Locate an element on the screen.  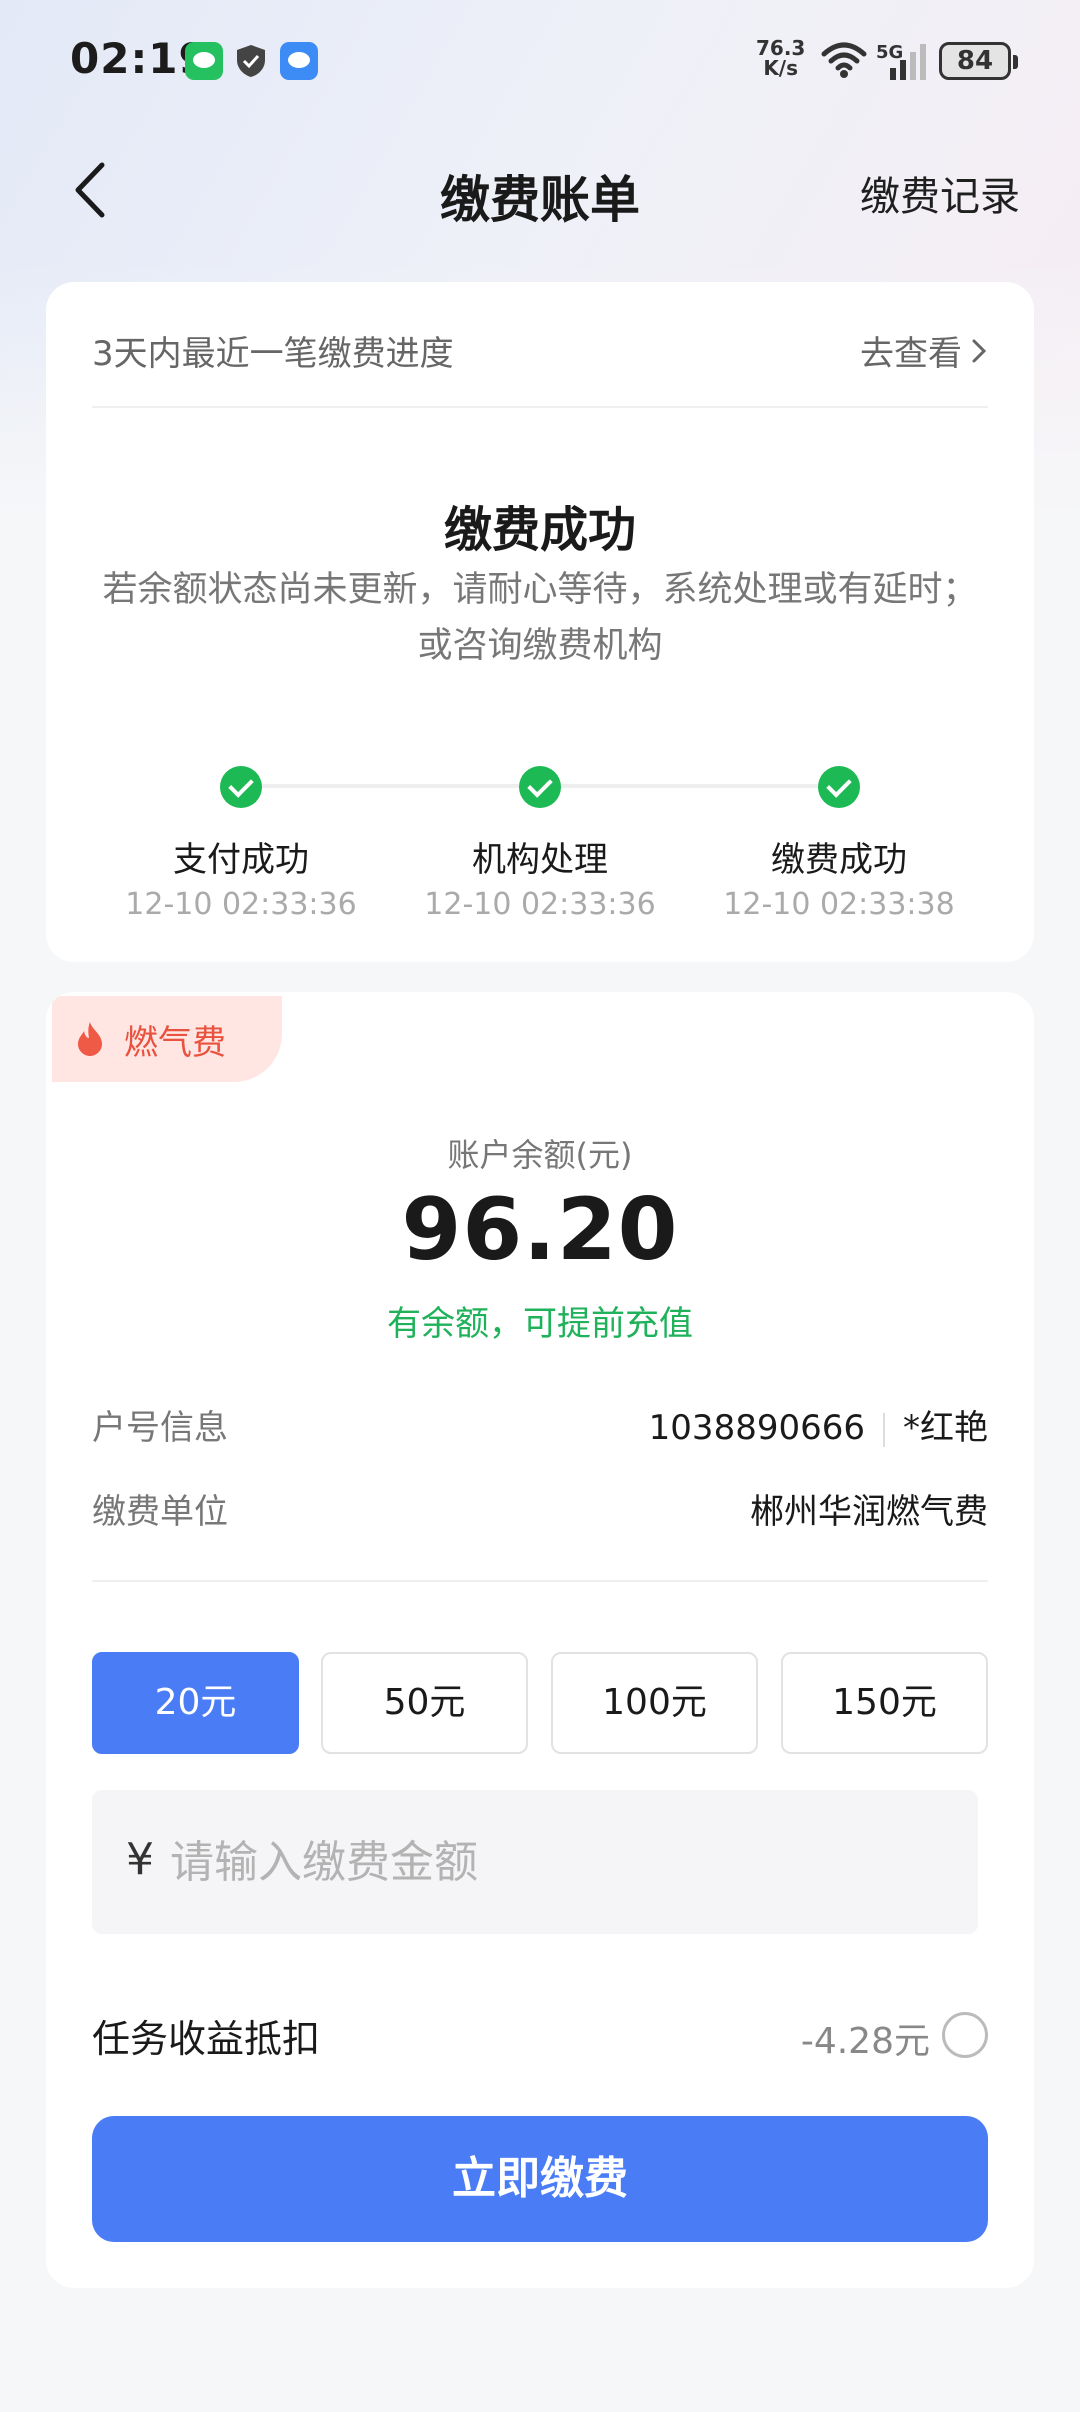
account-info-label: 户号信息 is located at coordinates (160, 1428).